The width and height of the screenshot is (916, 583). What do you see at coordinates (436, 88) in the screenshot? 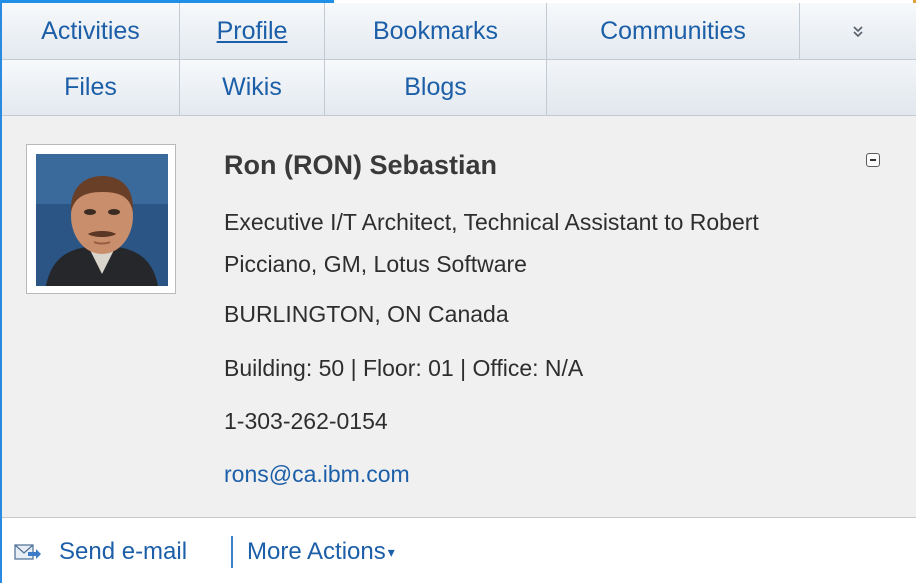
I see `tab-blogs: Blogs` at bounding box center [436, 88].